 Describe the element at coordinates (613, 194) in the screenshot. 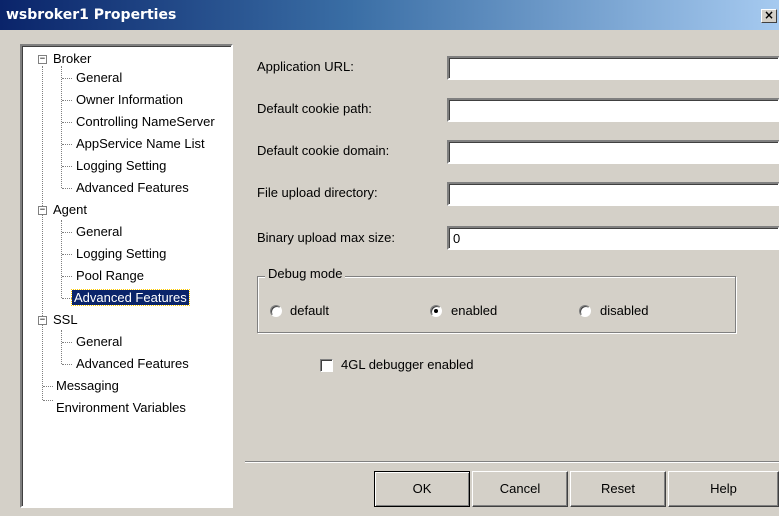

I see `file-upload-directory-input` at that location.